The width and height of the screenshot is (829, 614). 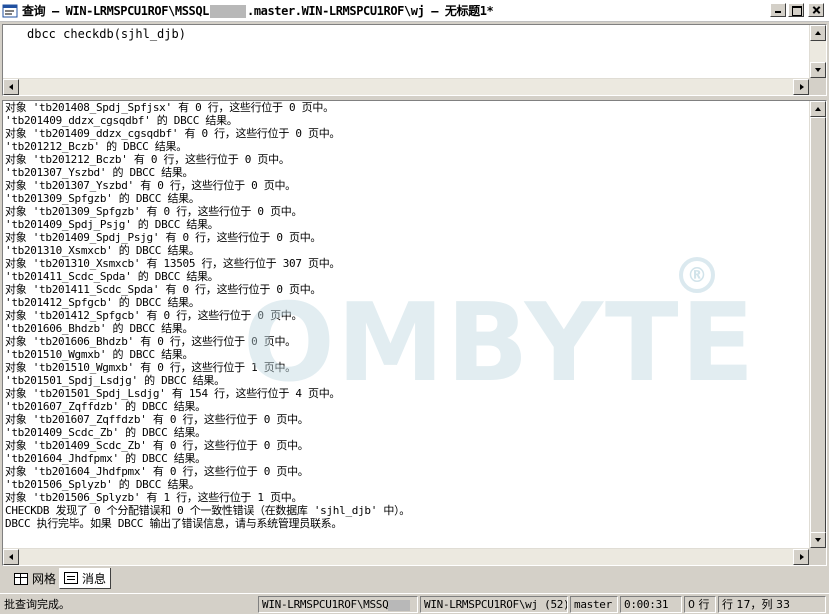 What do you see at coordinates (121, 120) in the screenshot?
I see `message-line: 'tb201409_ddzx_cgsqdbf' 的 DBCC 结果。` at bounding box center [121, 120].